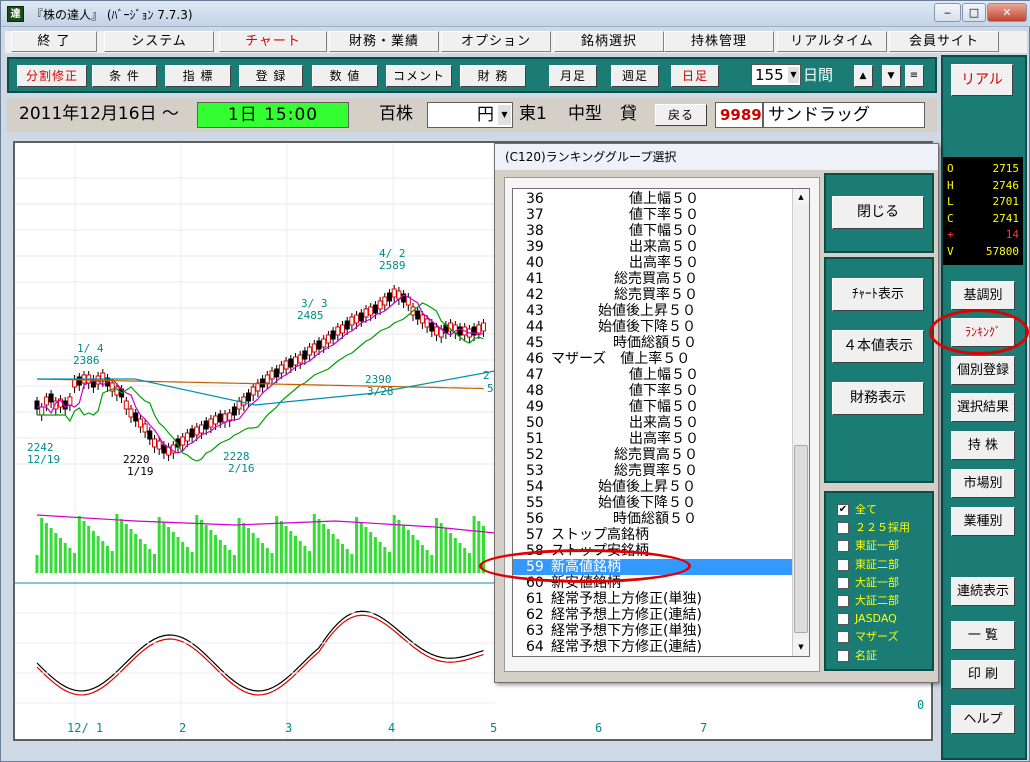  I want to click on list-item: 46 マザーズ 値上率５０, so click(653, 359).